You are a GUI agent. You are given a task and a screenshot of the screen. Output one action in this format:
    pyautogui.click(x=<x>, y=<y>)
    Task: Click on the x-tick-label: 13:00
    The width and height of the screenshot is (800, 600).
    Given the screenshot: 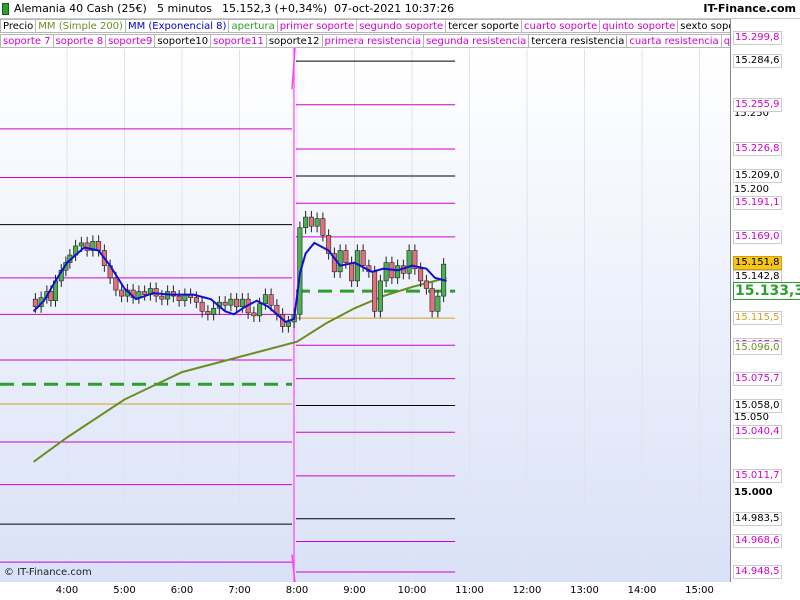 What is the action you would take?
    pyautogui.click(x=584, y=590)
    